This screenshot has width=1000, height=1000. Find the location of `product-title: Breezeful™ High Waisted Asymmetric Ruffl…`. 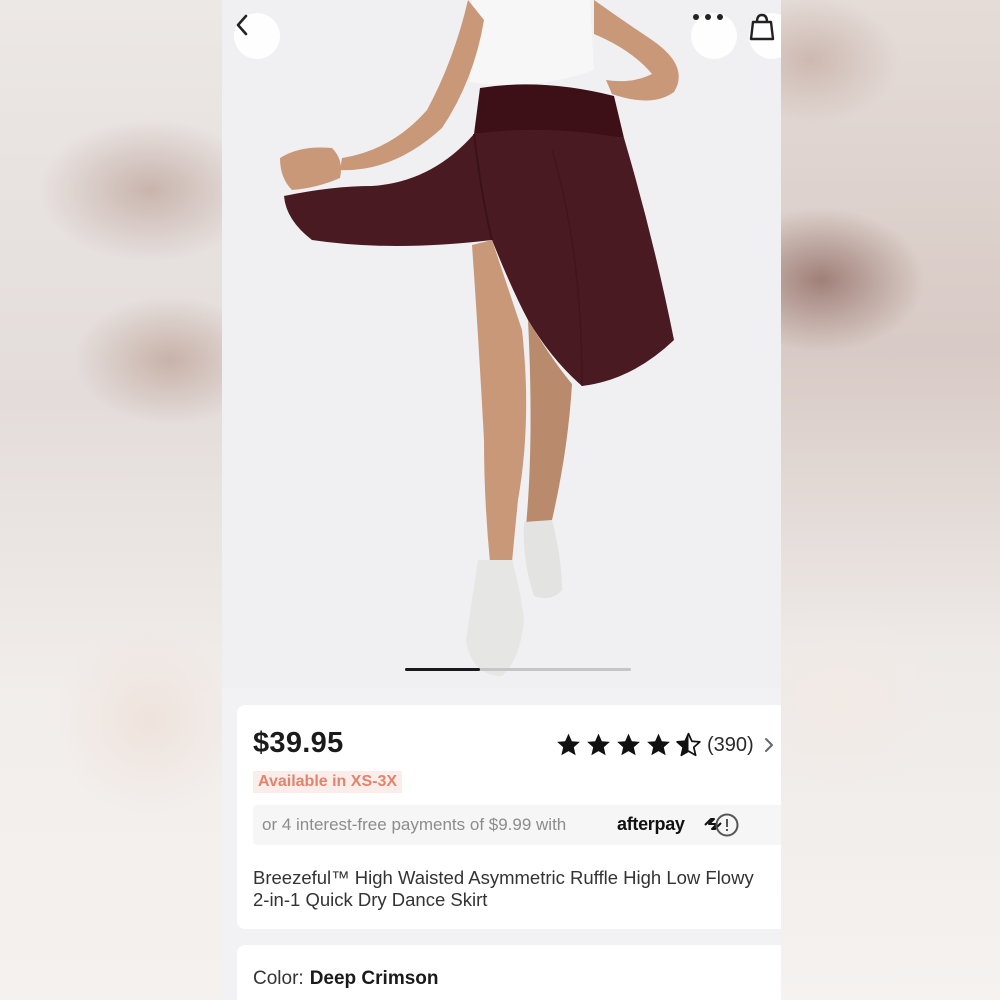

product-title: Breezeful™ High Waisted Asymmetric Ruffl… is located at coordinates (503, 888).